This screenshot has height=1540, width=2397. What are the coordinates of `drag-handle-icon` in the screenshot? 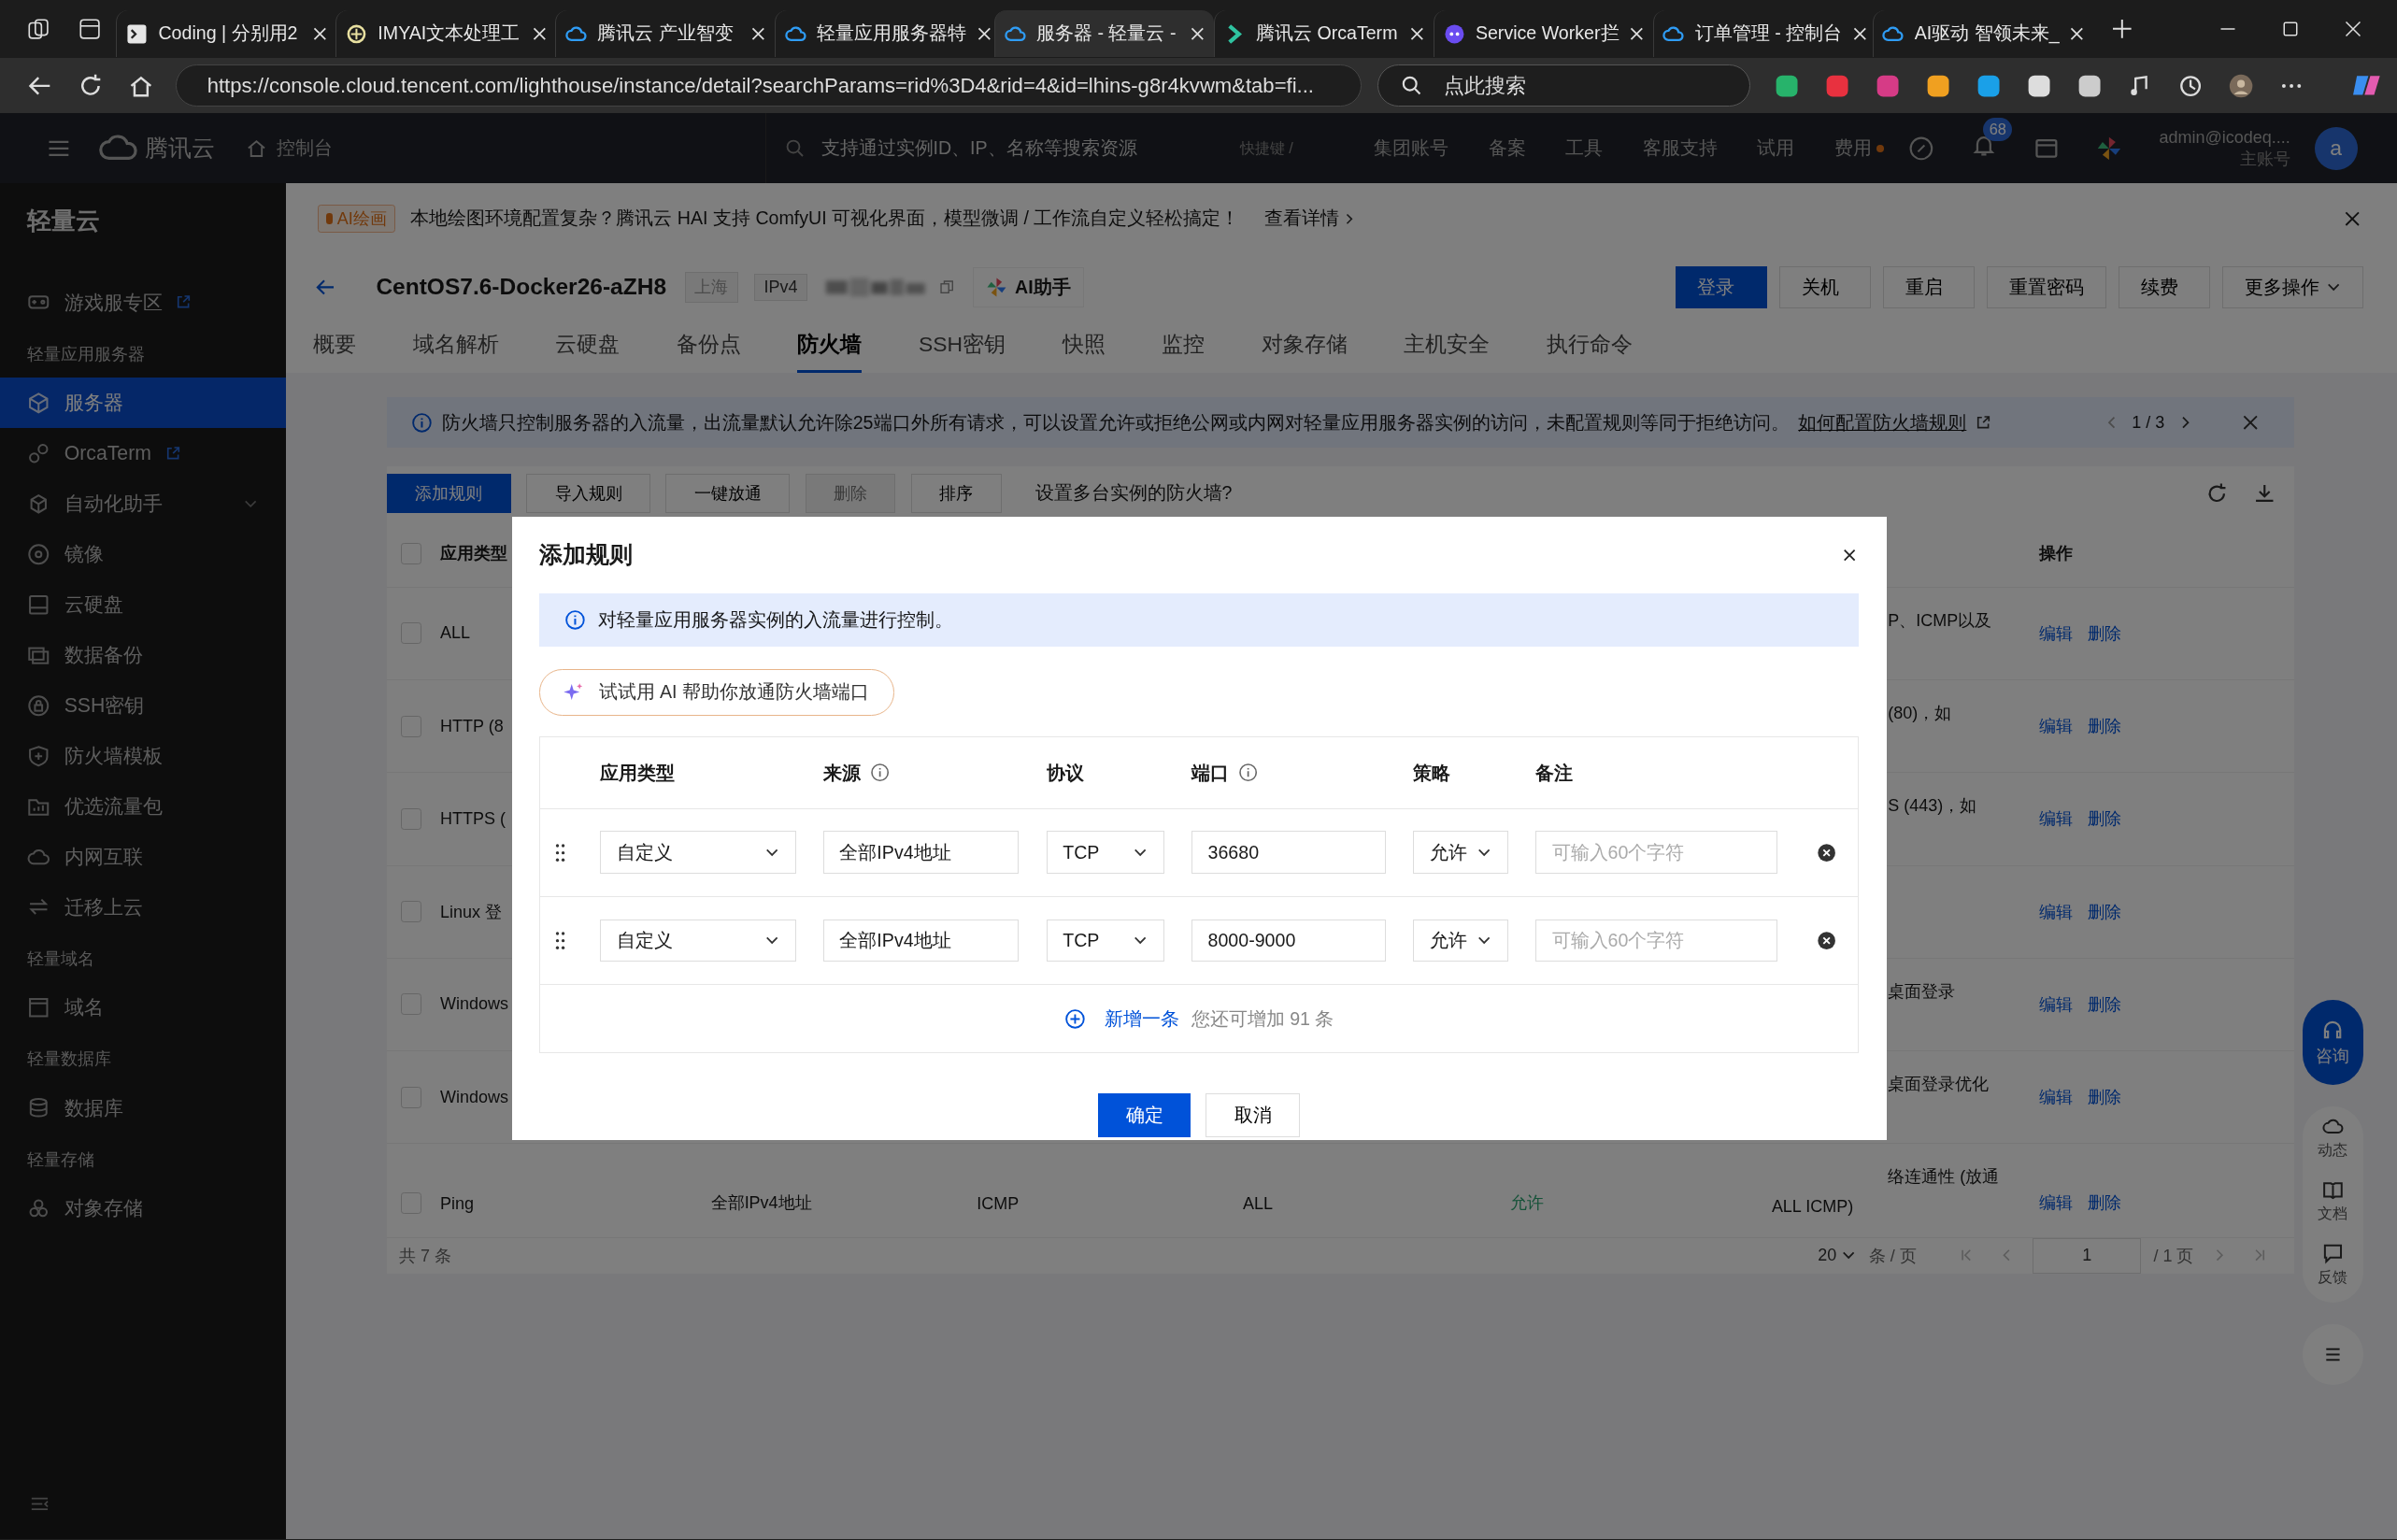 It's located at (560, 940).